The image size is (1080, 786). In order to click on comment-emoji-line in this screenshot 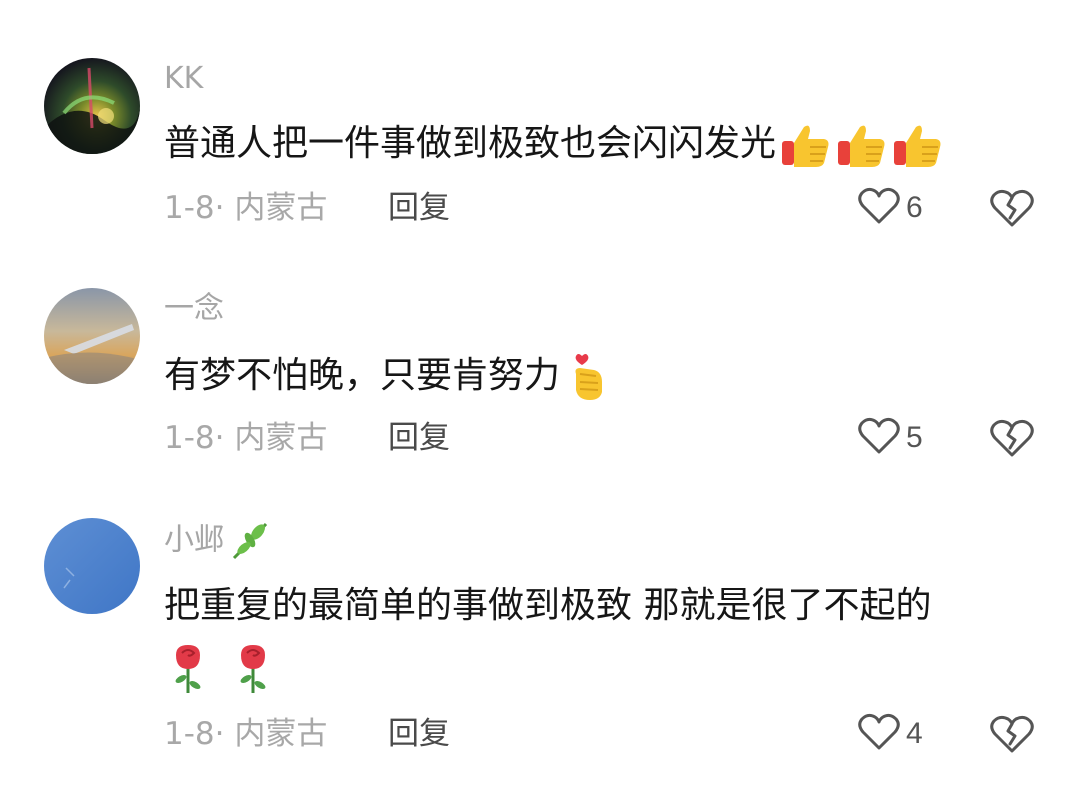, I will do `click(220, 669)`.